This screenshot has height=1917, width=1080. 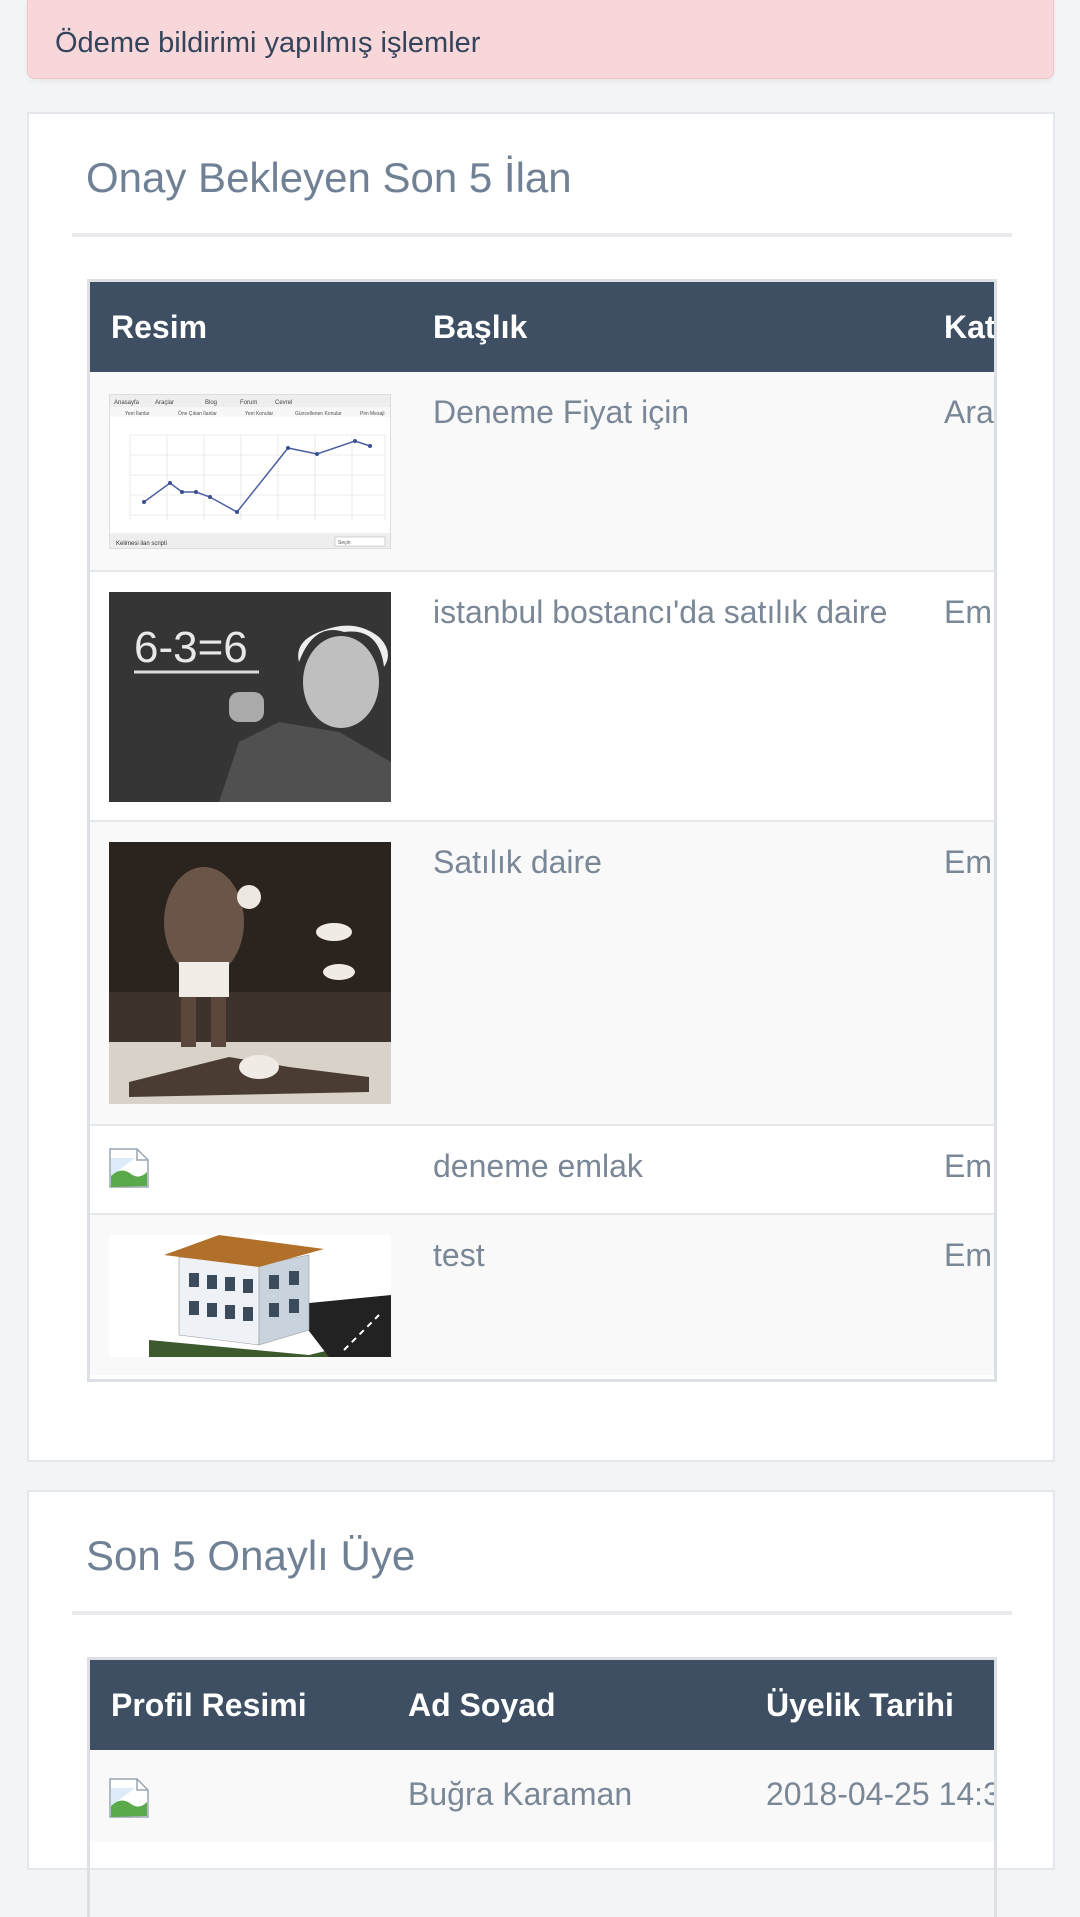 What do you see at coordinates (197, 413) in the screenshot?
I see `thumb-subnav-2: Öne Çıkan İlanlar` at bounding box center [197, 413].